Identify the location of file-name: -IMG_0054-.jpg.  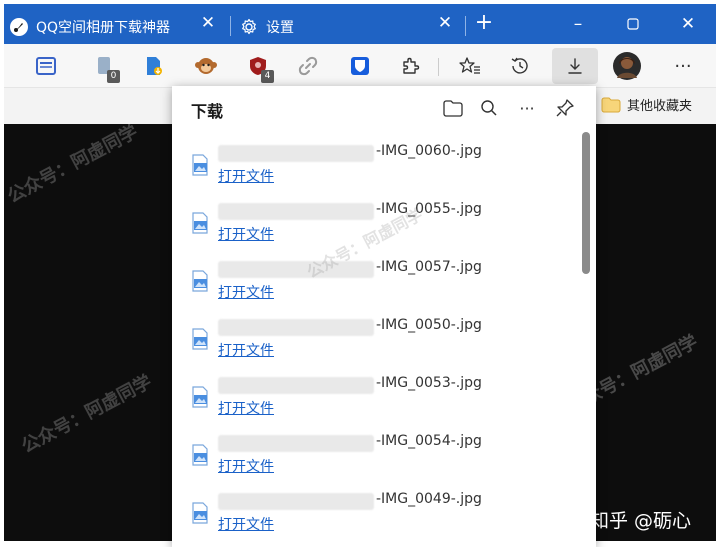
(429, 441).